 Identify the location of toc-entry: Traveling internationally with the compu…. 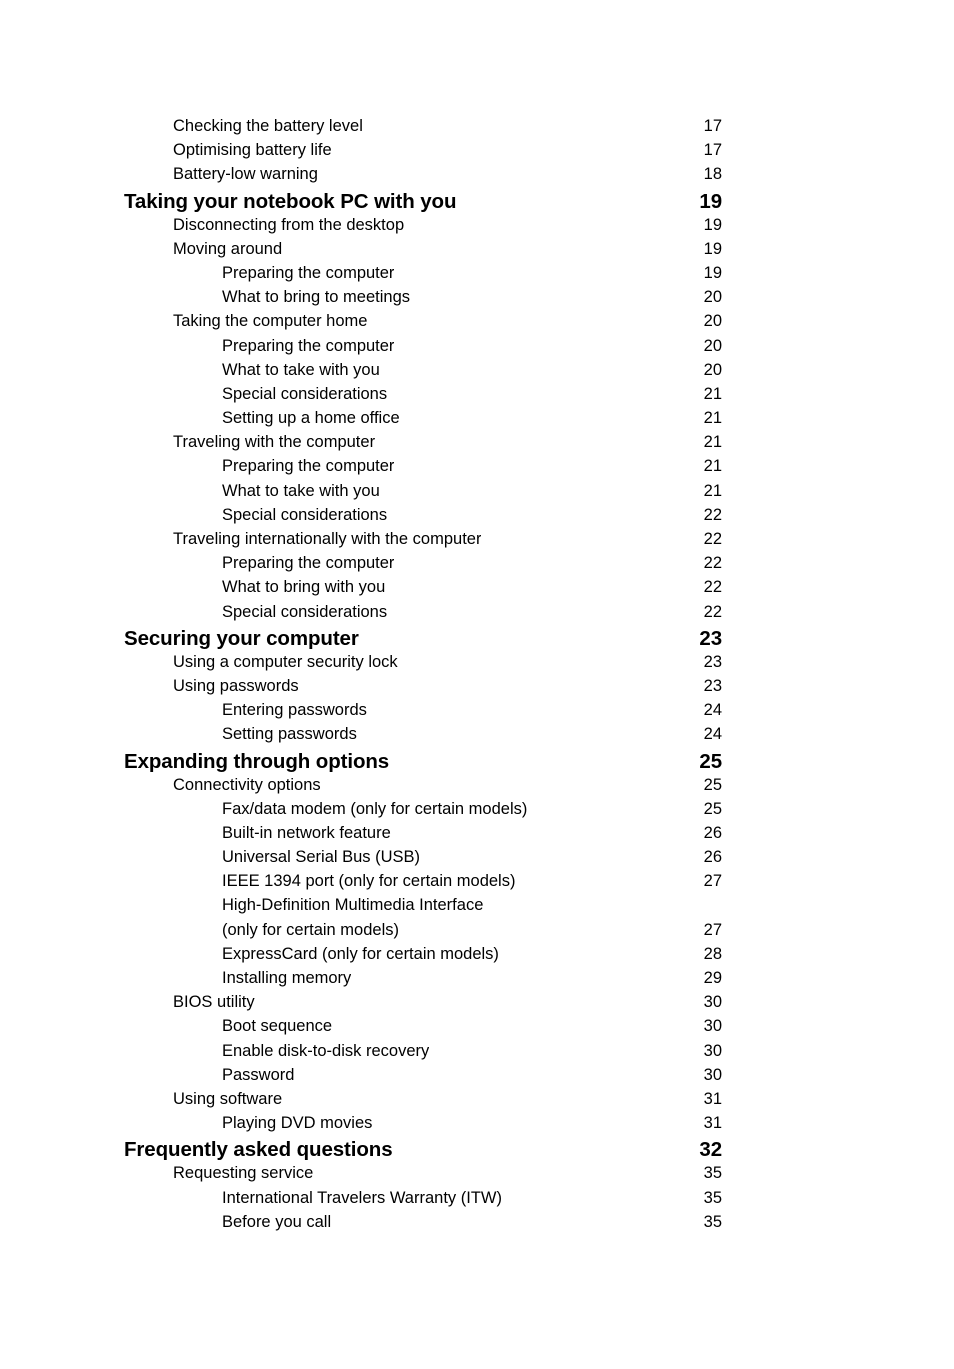
(447, 542).